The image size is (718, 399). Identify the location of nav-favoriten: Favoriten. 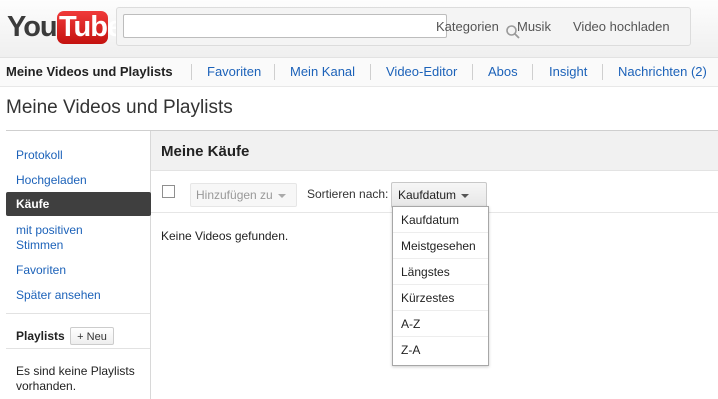
(234, 71).